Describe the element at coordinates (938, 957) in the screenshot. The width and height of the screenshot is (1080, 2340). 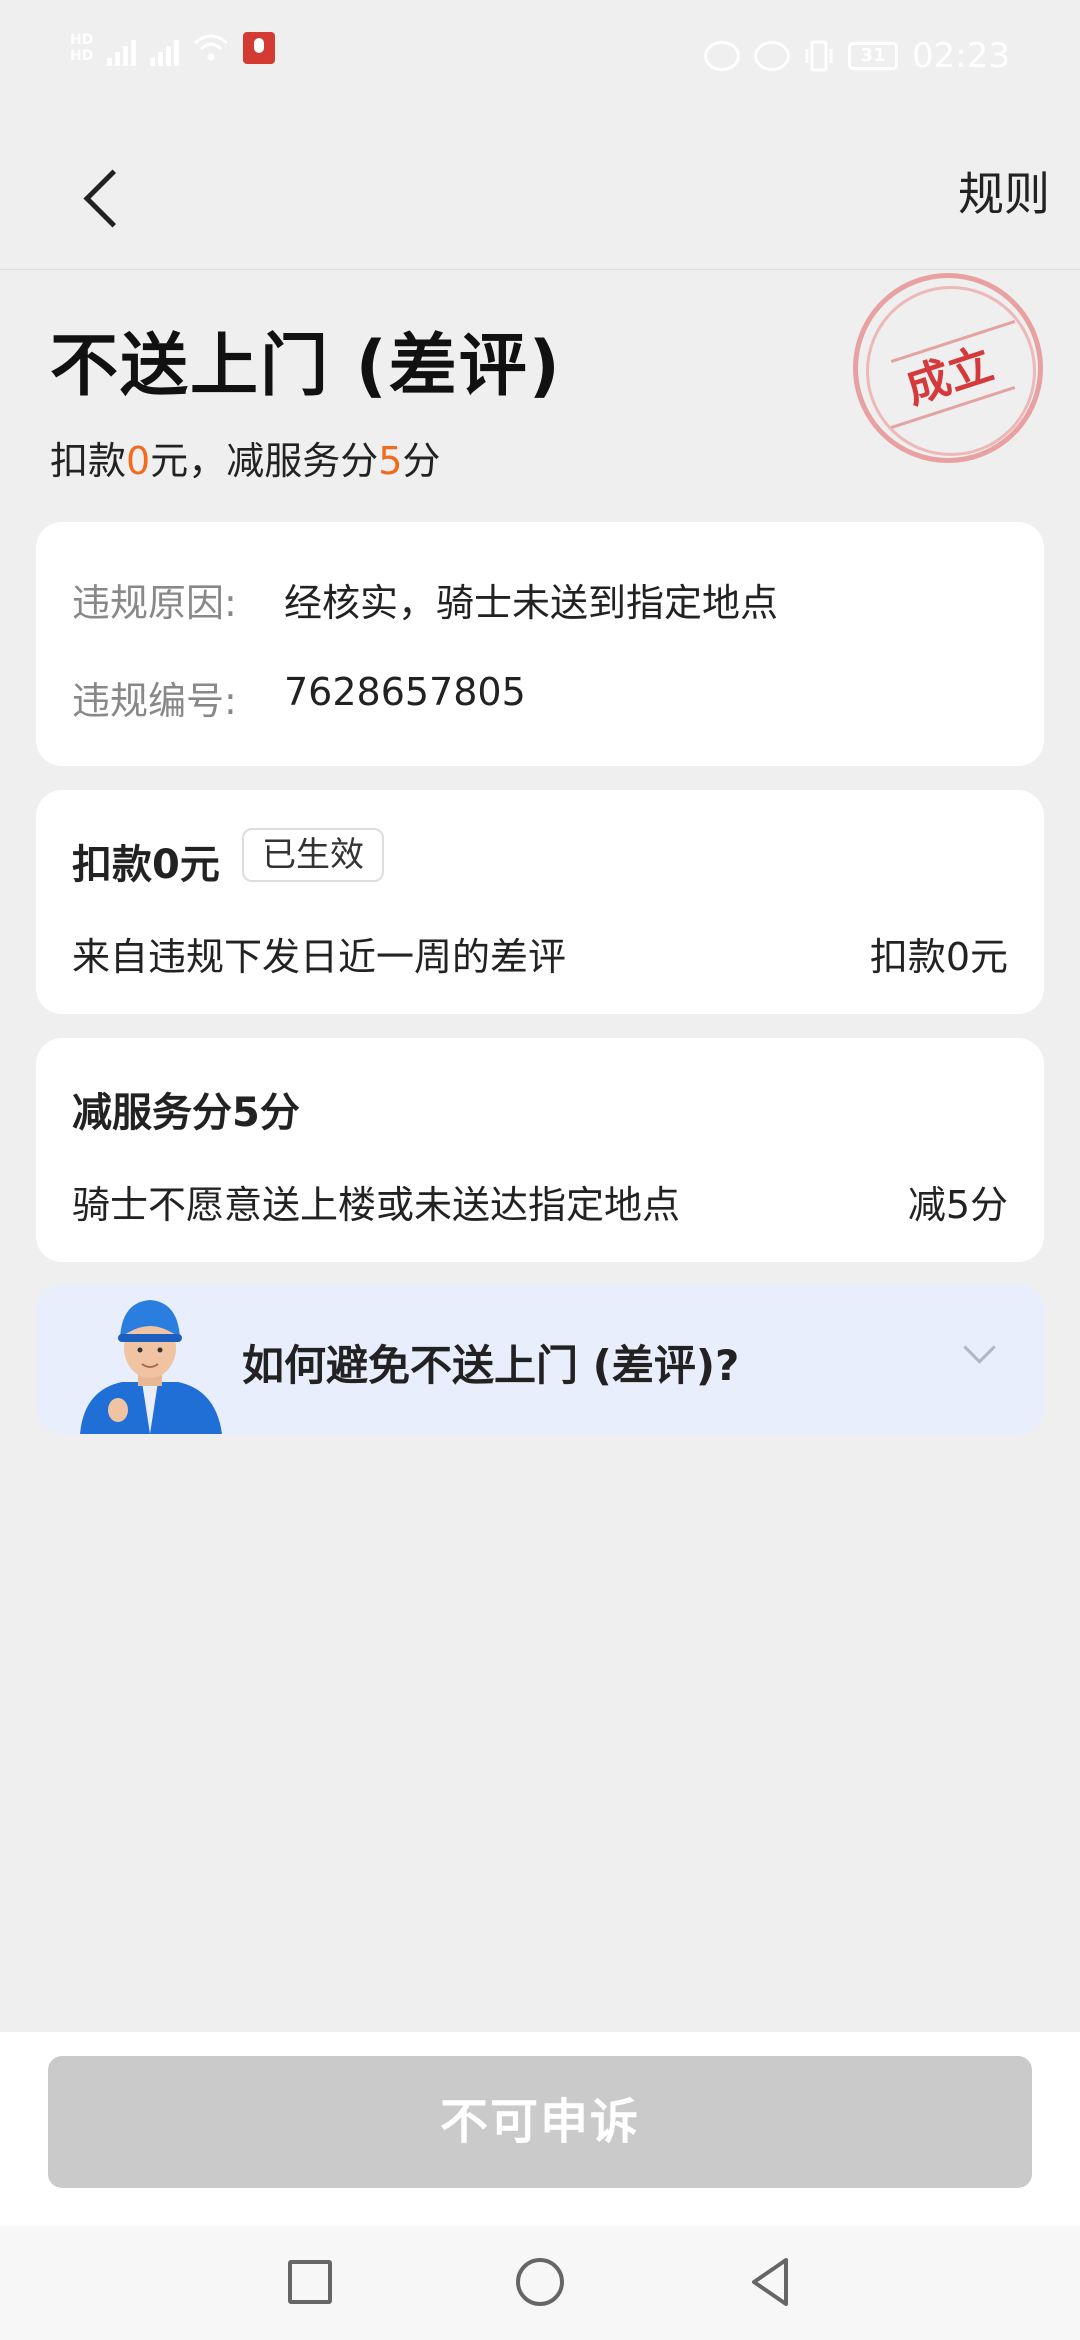
I see `deduction-amount: 扣款0元` at that location.